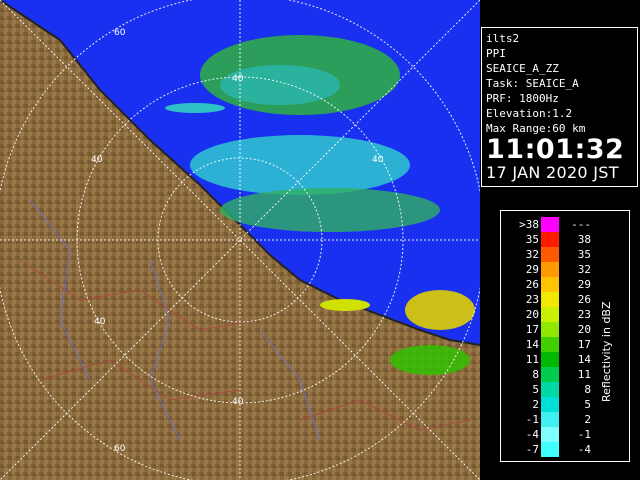 The width and height of the screenshot is (640, 480). I want to click on elevation-value: Elevation:1.2, so click(529, 113).